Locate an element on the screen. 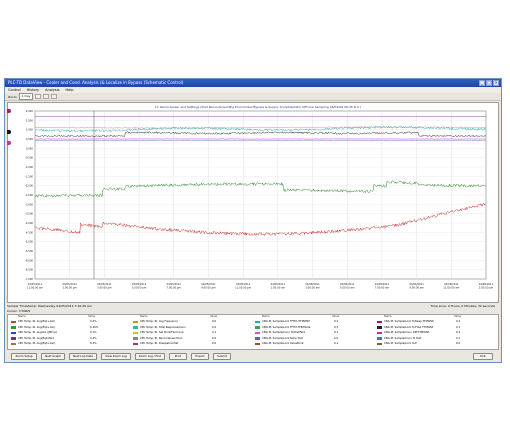  legend-series-value: 0.1% is located at coordinates (93, 332).